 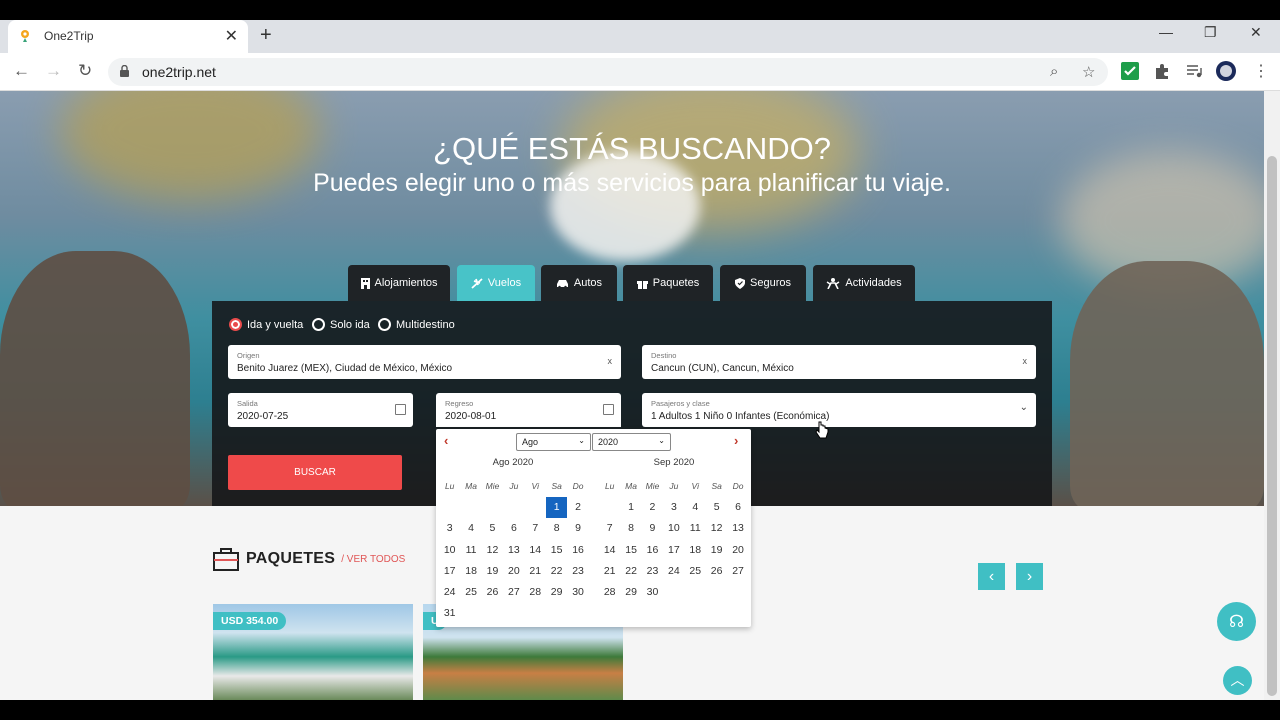 What do you see at coordinates (341, 324) in the screenshot?
I see `radio-solo-ida: Solo ida` at bounding box center [341, 324].